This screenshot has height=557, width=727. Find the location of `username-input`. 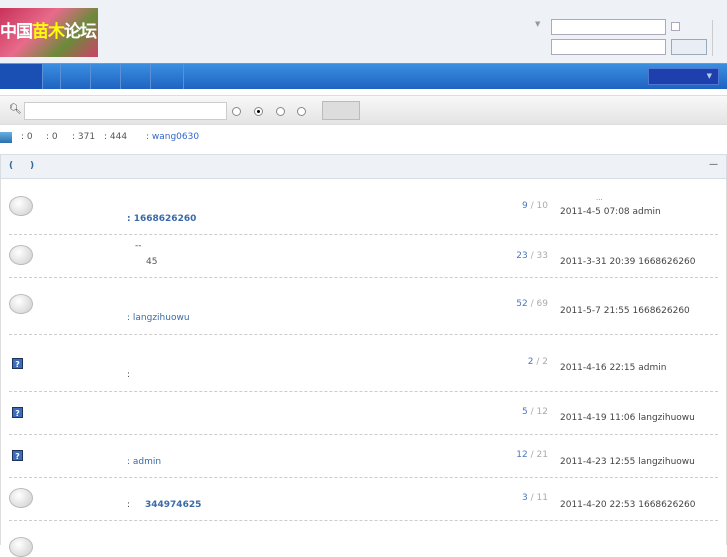

username-input is located at coordinates (608, 27).